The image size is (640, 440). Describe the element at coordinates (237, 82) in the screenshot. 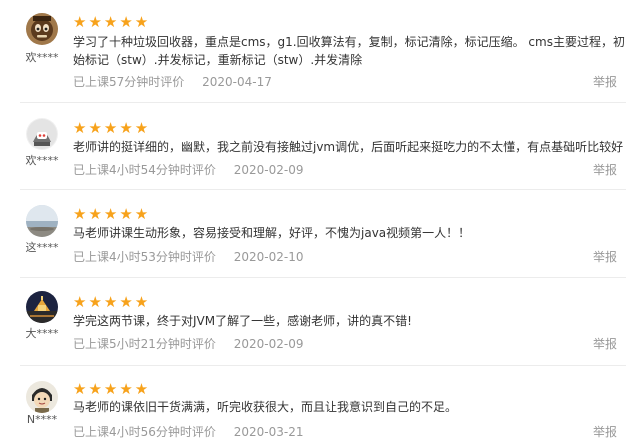

I see `review-date: 2020-04-17` at that location.